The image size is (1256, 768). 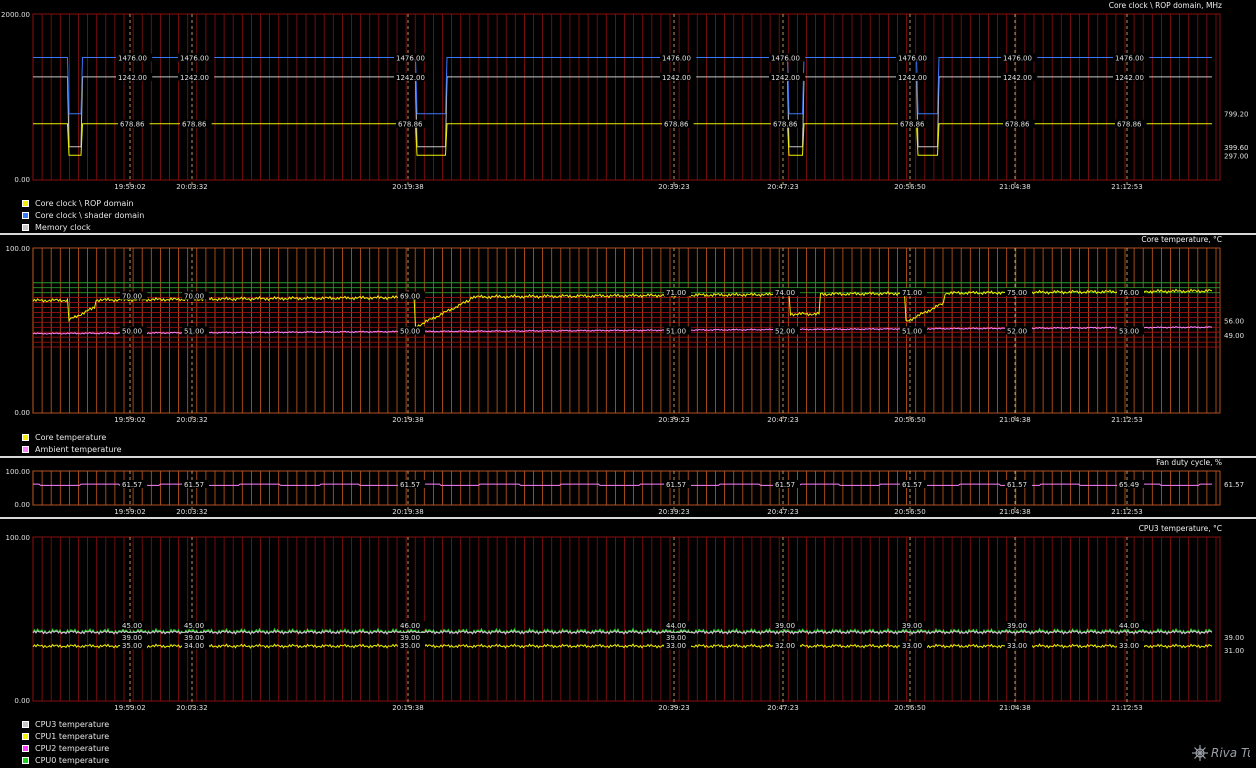 What do you see at coordinates (1017, 293) in the screenshot?
I see `core-temp-label: 75.00` at bounding box center [1017, 293].